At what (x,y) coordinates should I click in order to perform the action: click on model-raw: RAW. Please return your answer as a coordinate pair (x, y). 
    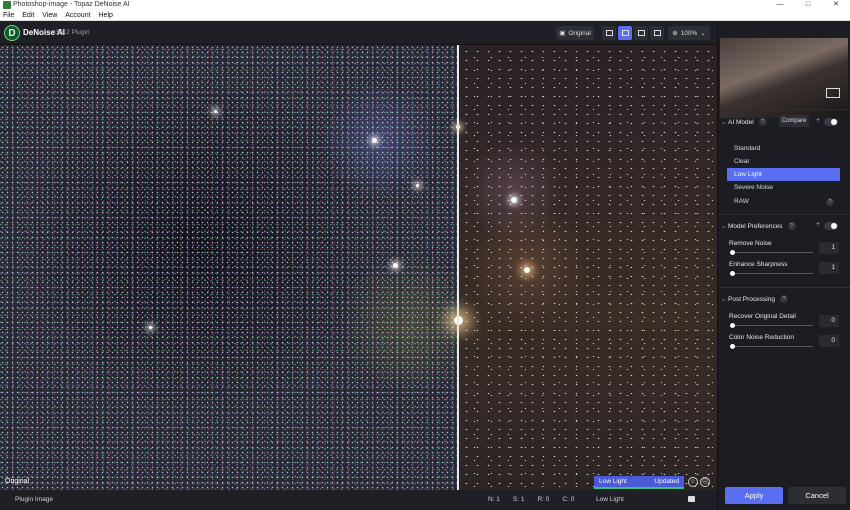
    Looking at the image, I should click on (783, 201).